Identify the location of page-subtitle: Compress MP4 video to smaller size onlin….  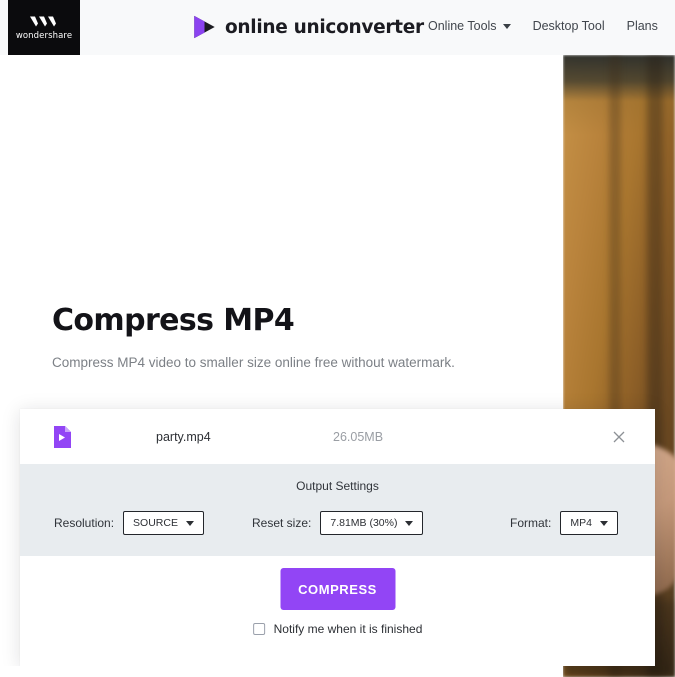
(253, 362).